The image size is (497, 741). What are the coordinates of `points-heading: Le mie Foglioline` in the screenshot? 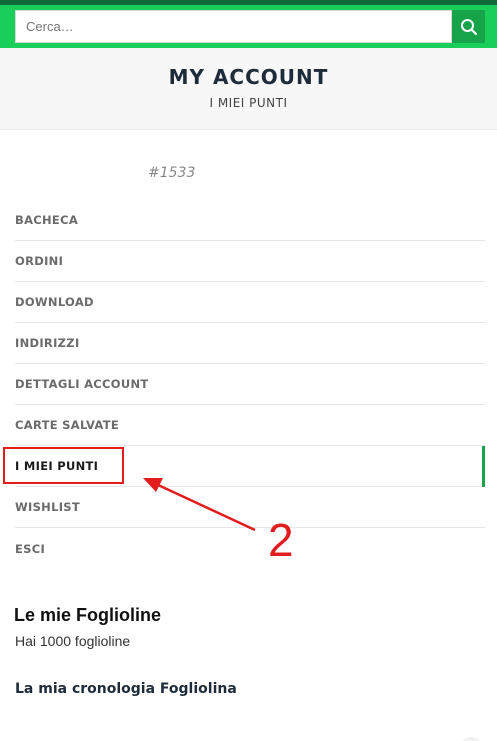 It's located at (88, 615).